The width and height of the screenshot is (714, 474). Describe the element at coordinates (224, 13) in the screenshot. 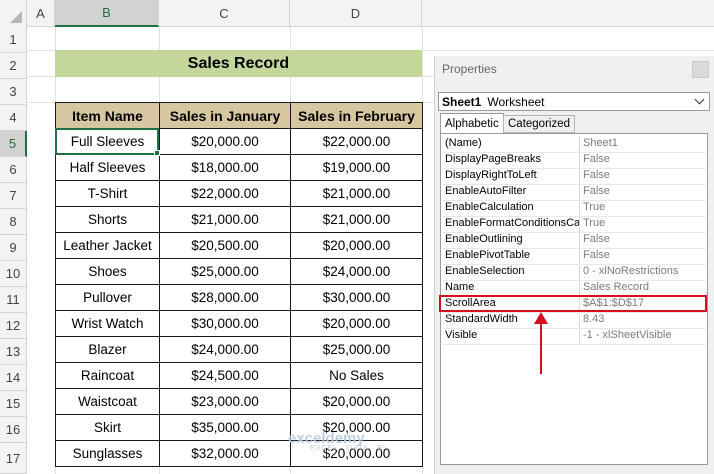

I see `column-header-c: C` at that location.